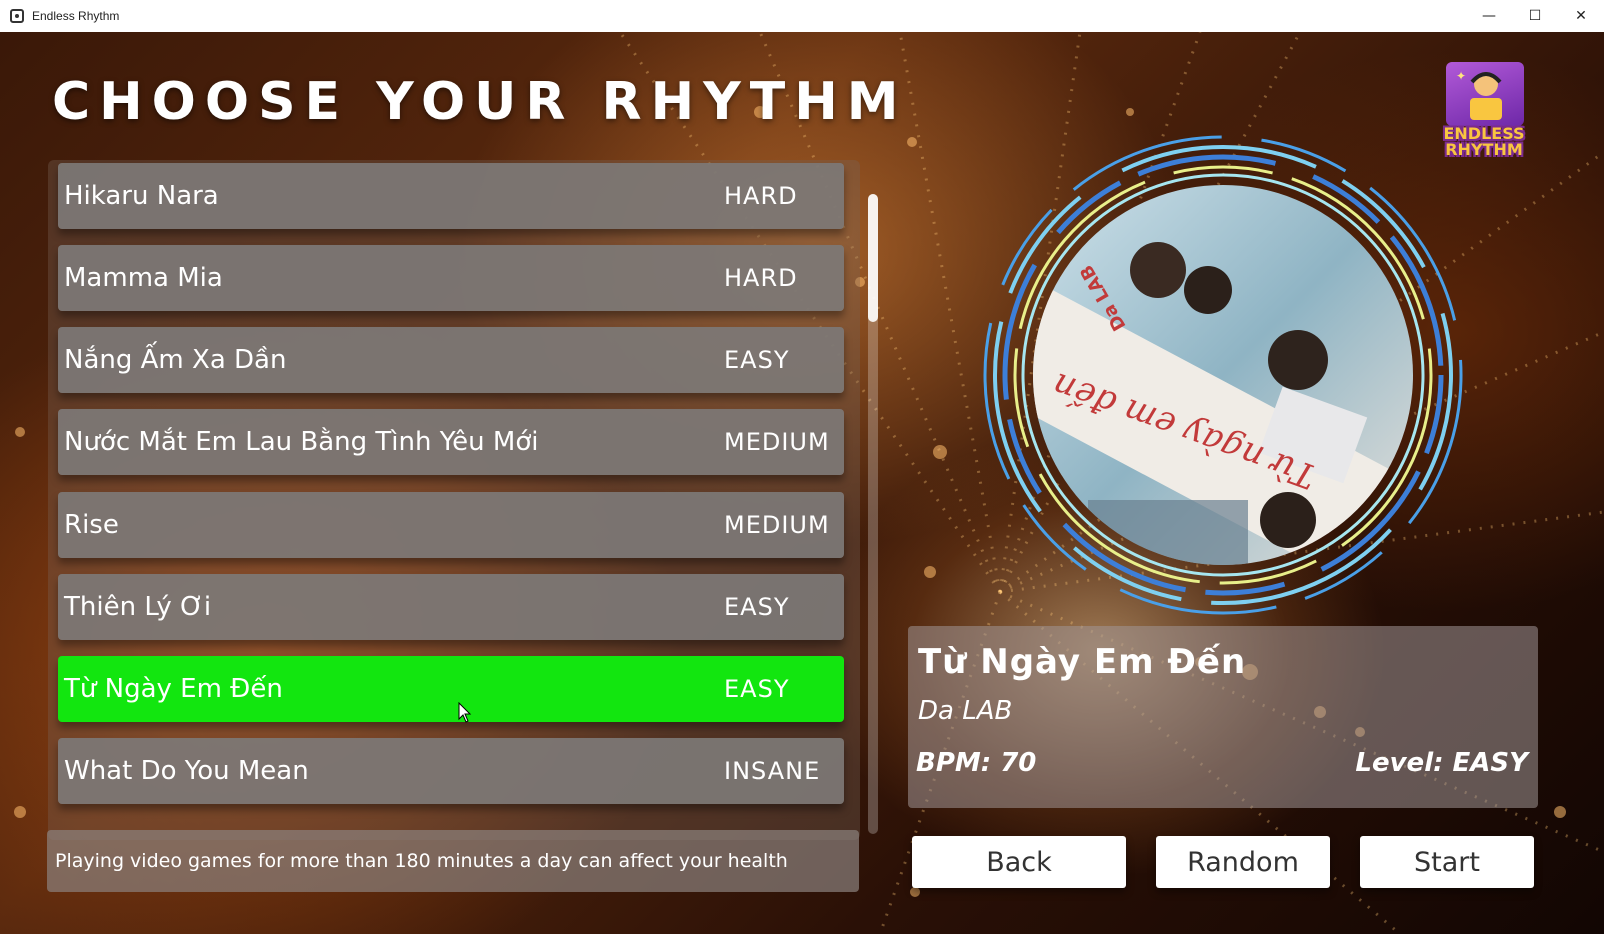  Describe the element at coordinates (91, 525) in the screenshot. I see `song-name: Rise` at that location.